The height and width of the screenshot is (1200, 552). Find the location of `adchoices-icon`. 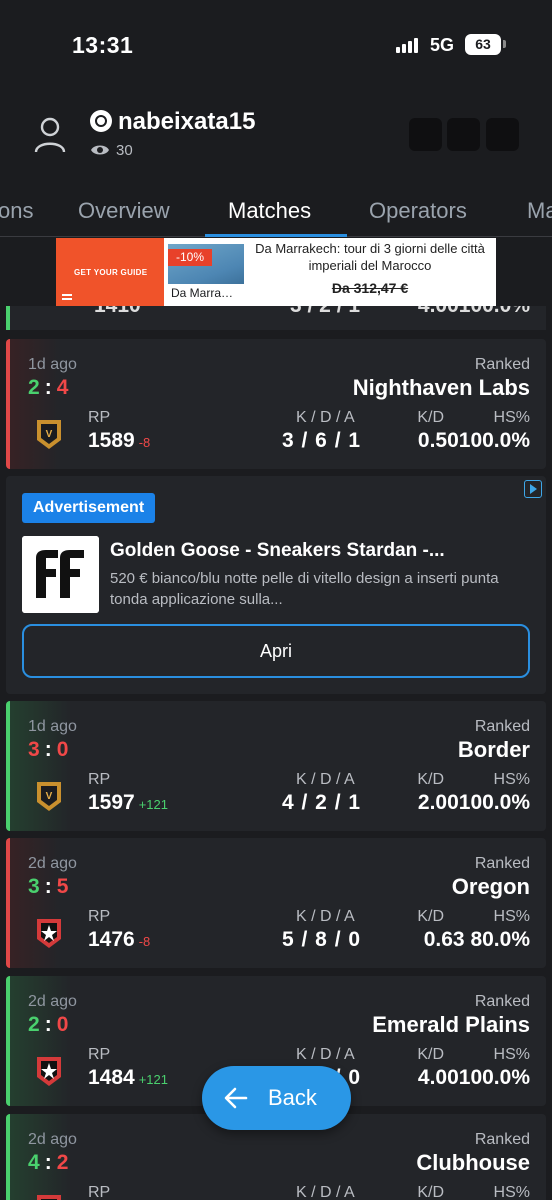

adchoices-icon is located at coordinates (533, 489).